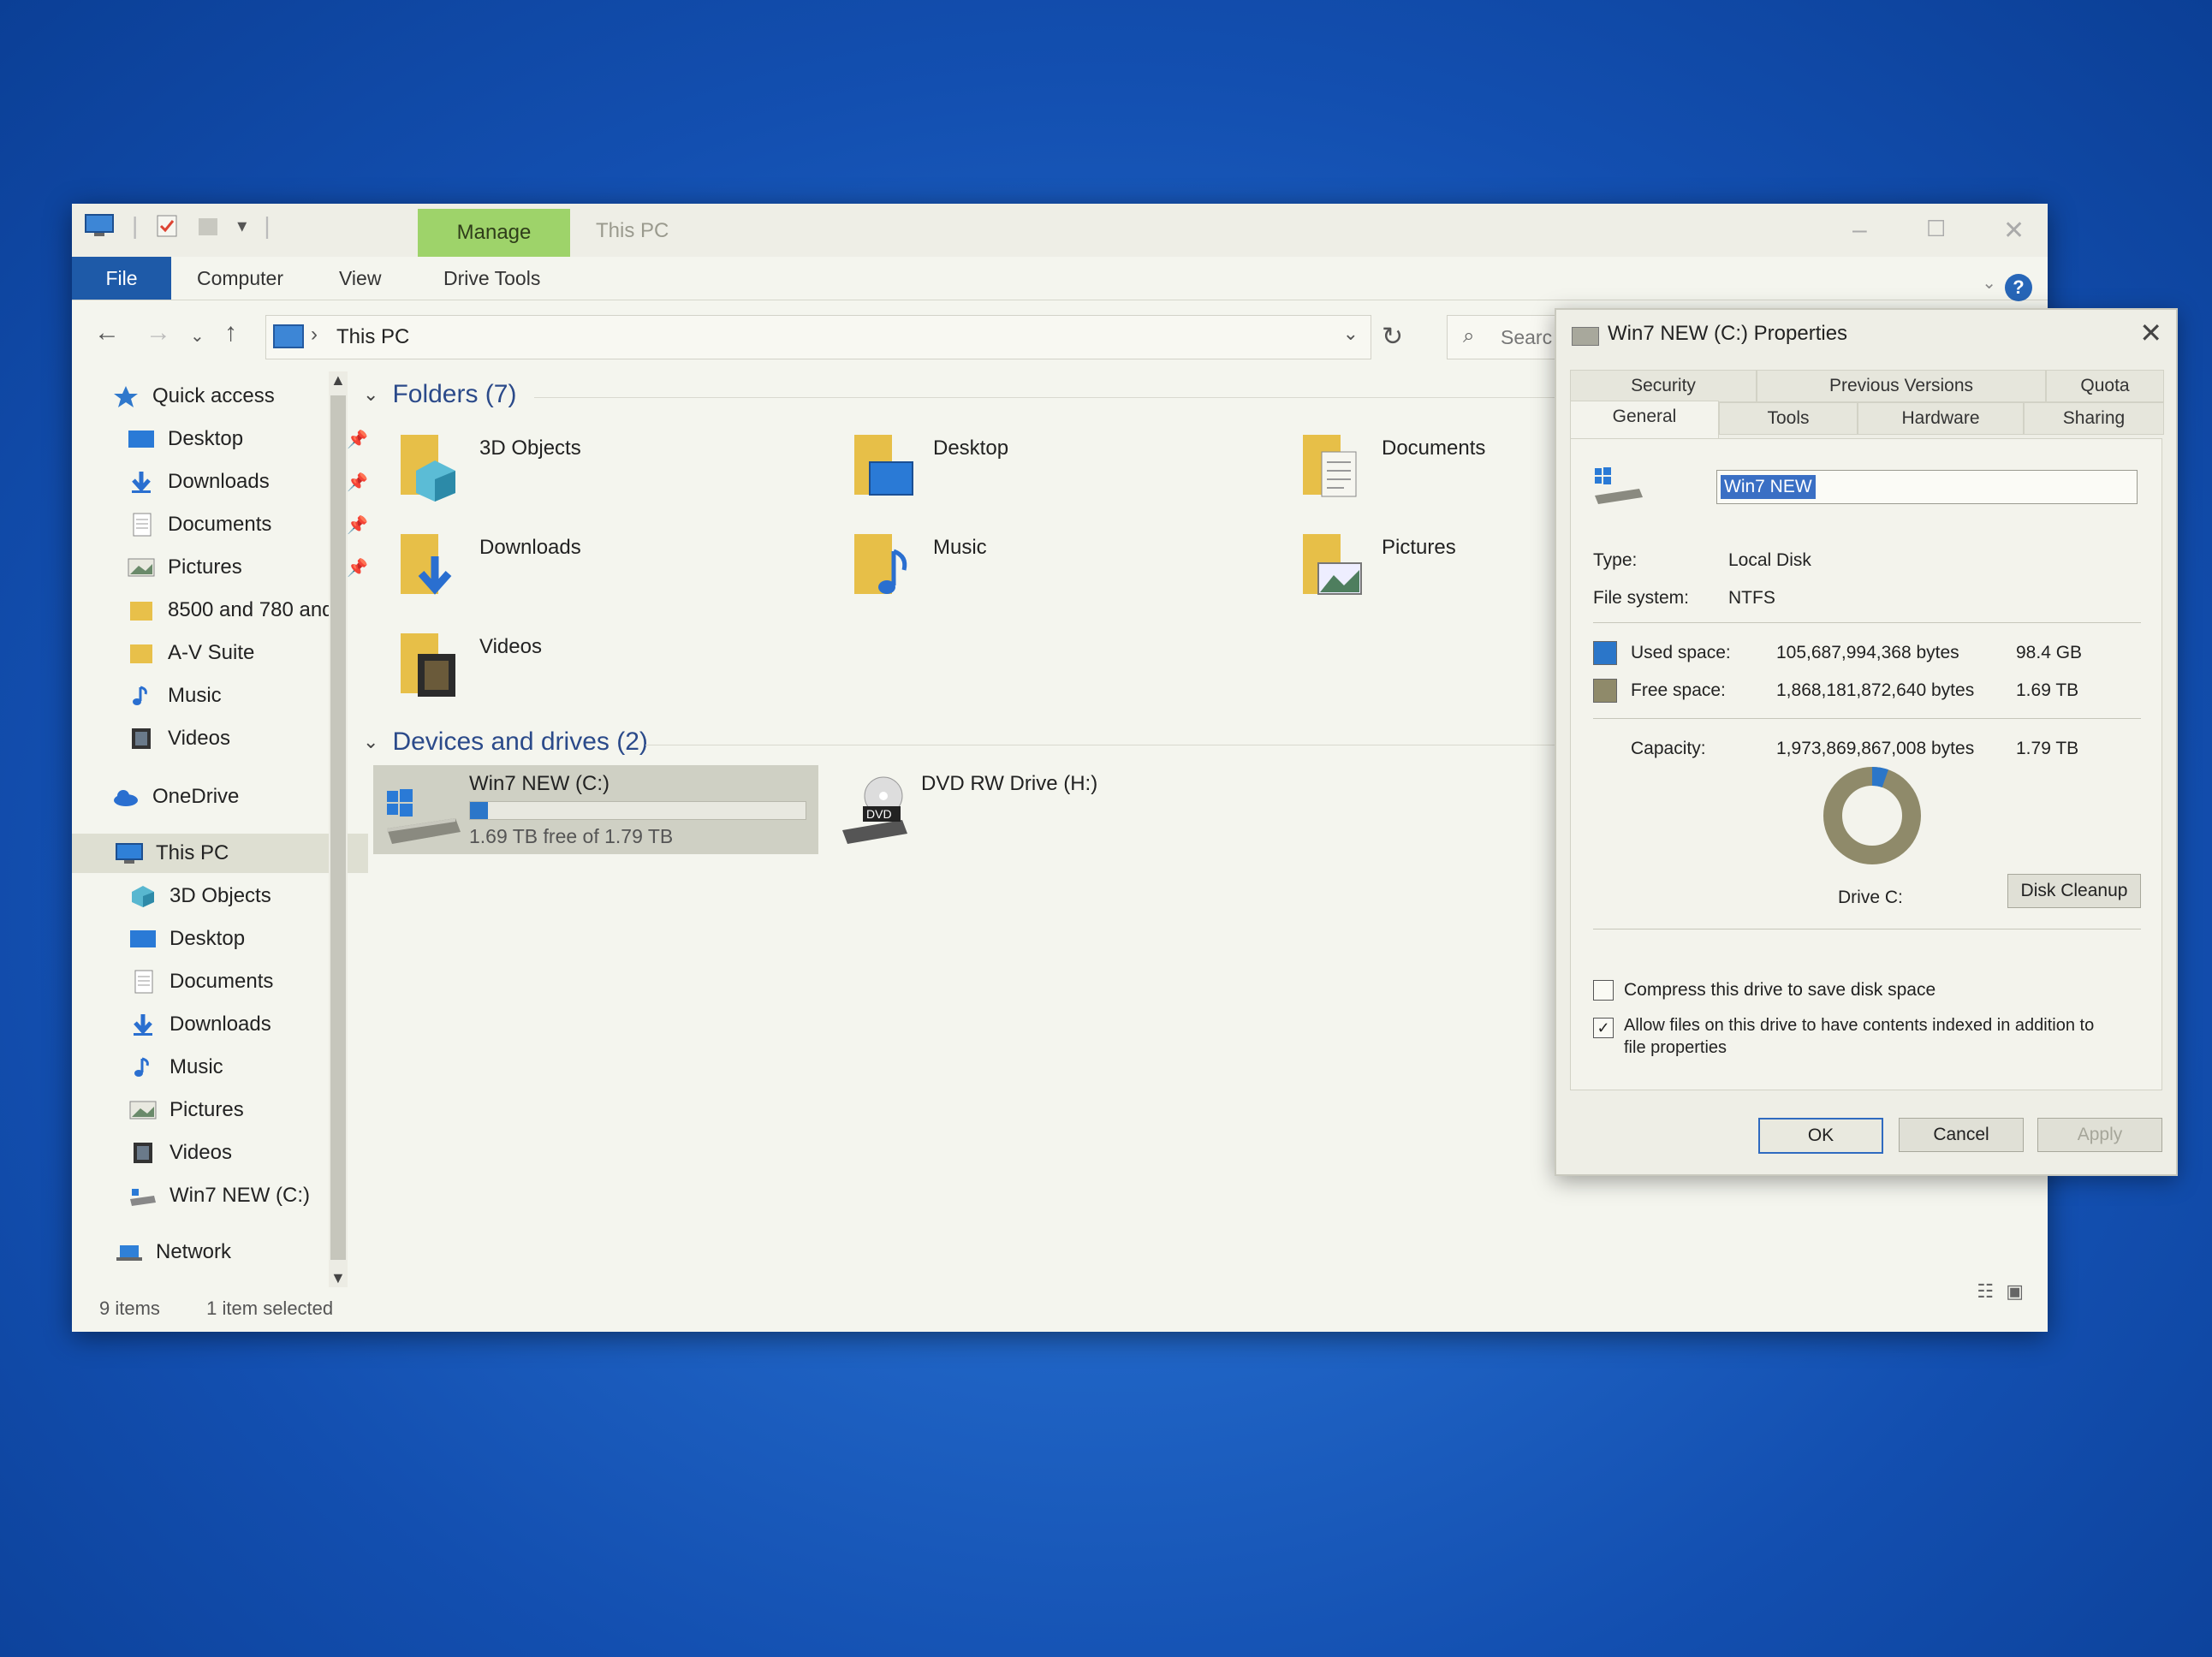  Describe the element at coordinates (1419, 547) in the screenshot. I see `folder-name: Pictures` at that location.